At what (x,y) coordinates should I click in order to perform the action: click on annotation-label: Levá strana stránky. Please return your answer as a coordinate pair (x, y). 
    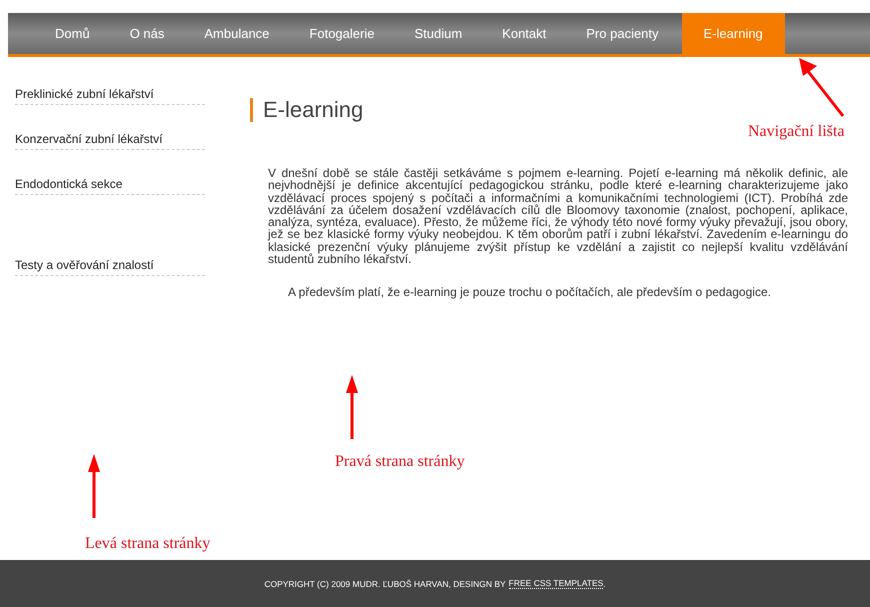
    Looking at the image, I should click on (147, 544).